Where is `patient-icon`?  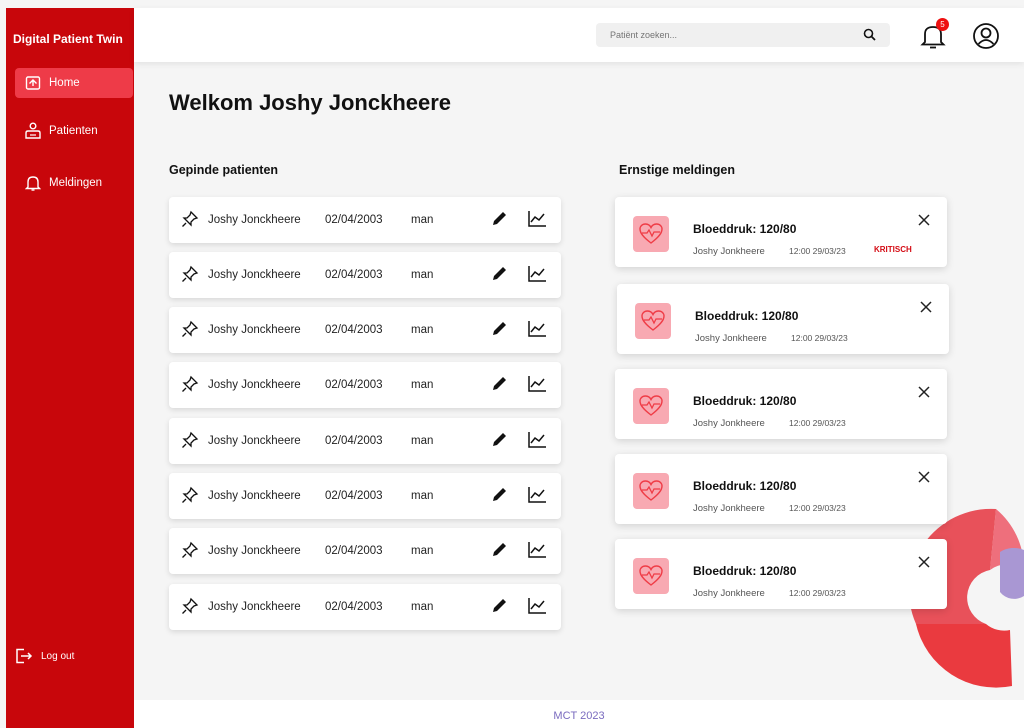 patient-icon is located at coordinates (33, 131).